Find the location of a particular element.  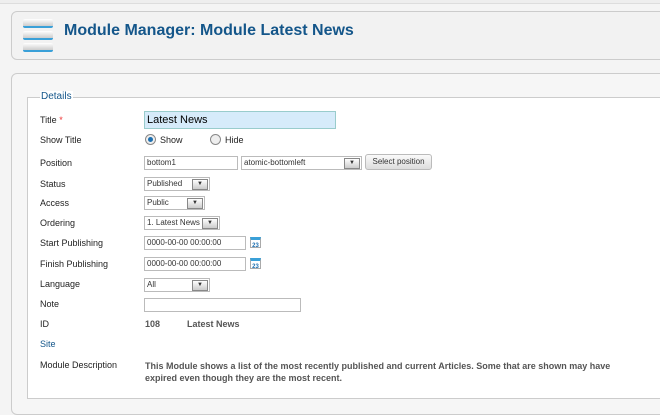

page-title: Module Manager: Module Latest News is located at coordinates (209, 30).